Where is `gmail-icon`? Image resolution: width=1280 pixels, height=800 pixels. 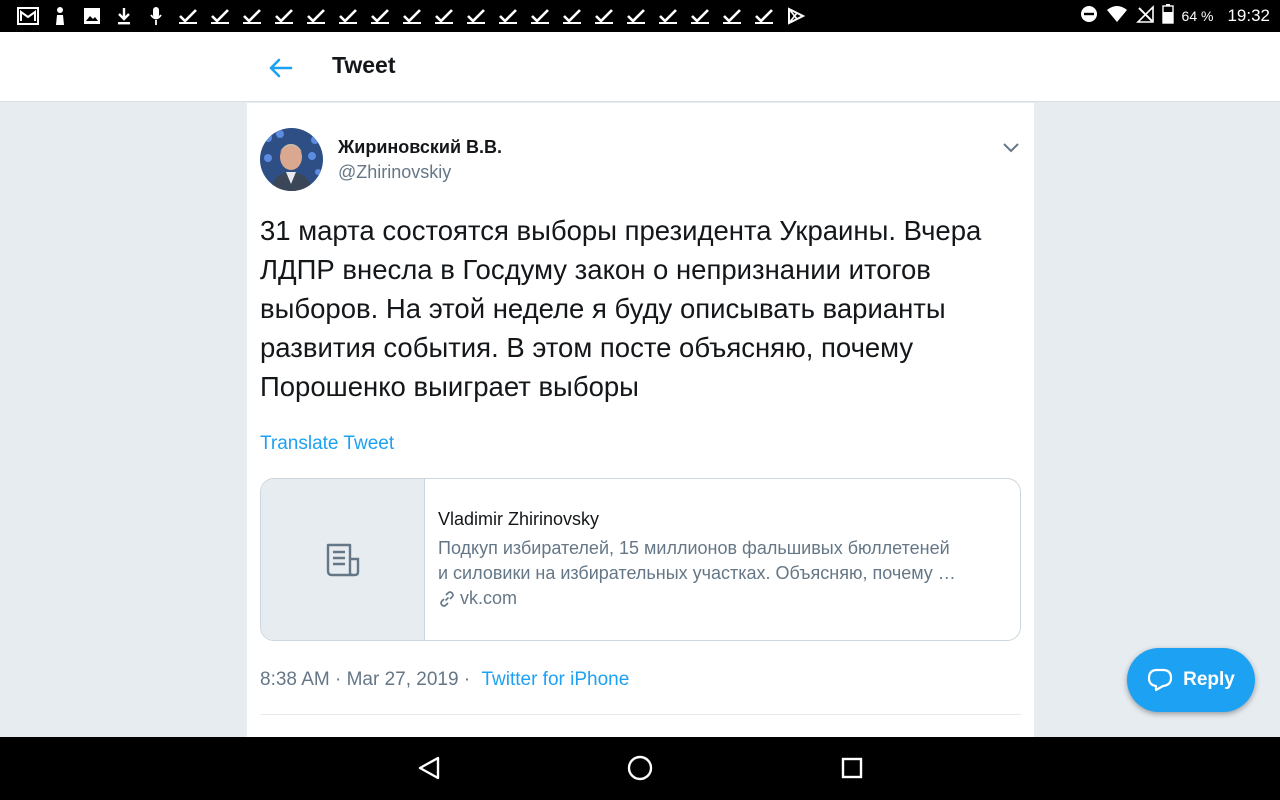
gmail-icon is located at coordinates (28, 16).